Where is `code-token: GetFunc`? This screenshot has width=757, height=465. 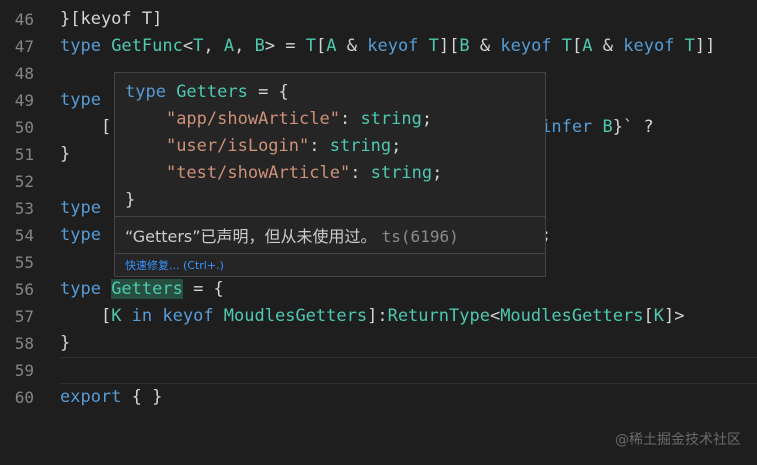 code-token: GetFunc is located at coordinates (147, 46).